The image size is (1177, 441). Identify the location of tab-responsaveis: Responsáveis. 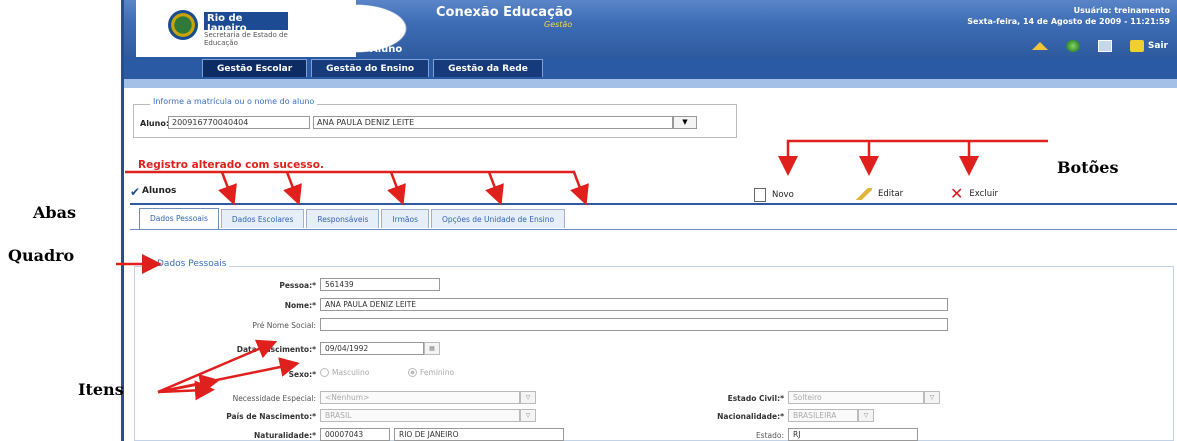
(343, 218).